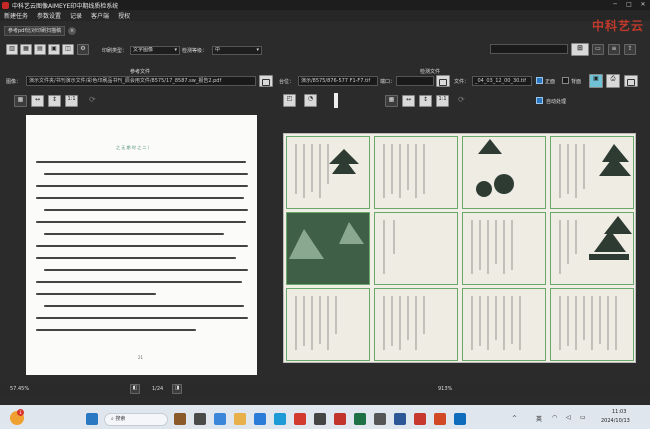 The height and width of the screenshot is (429, 650). Describe the element at coordinates (464, 101) in the screenshot. I see `rotate-icon-right: ⟳` at that location.